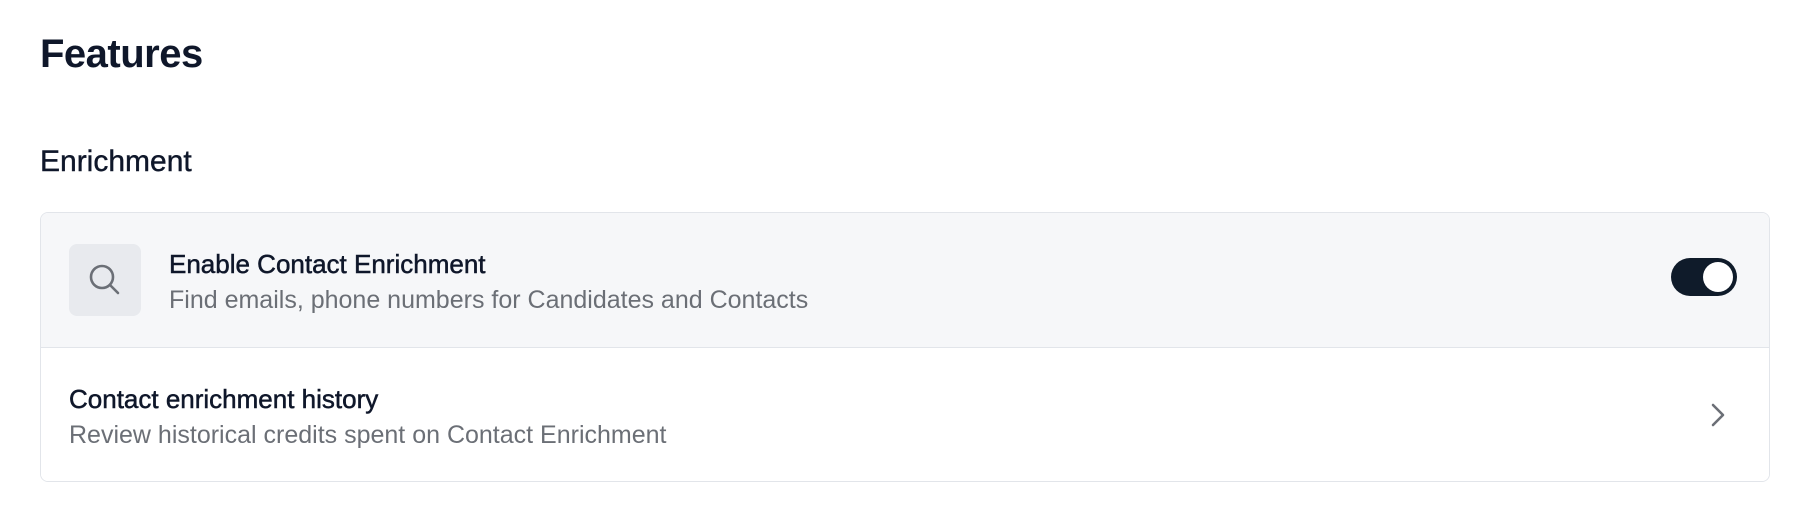  I want to click on contact-enrichment-history-title: Contact enrichment history, so click(224, 399).